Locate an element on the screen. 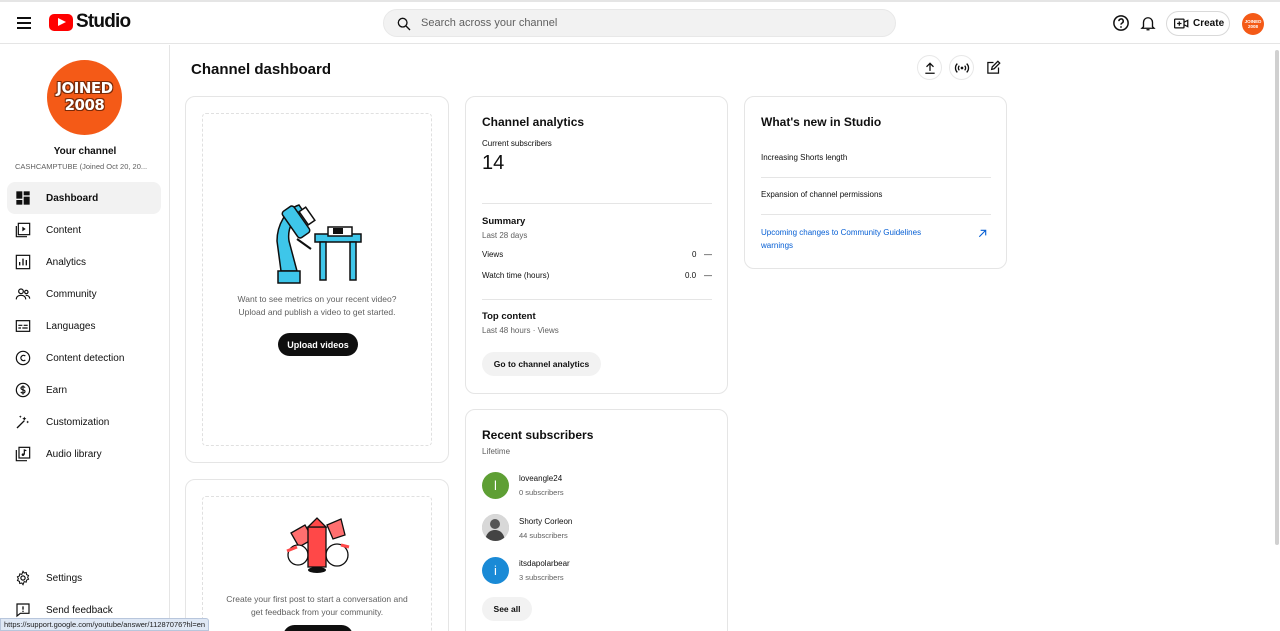  youtube-play-icon is located at coordinates (61, 22).